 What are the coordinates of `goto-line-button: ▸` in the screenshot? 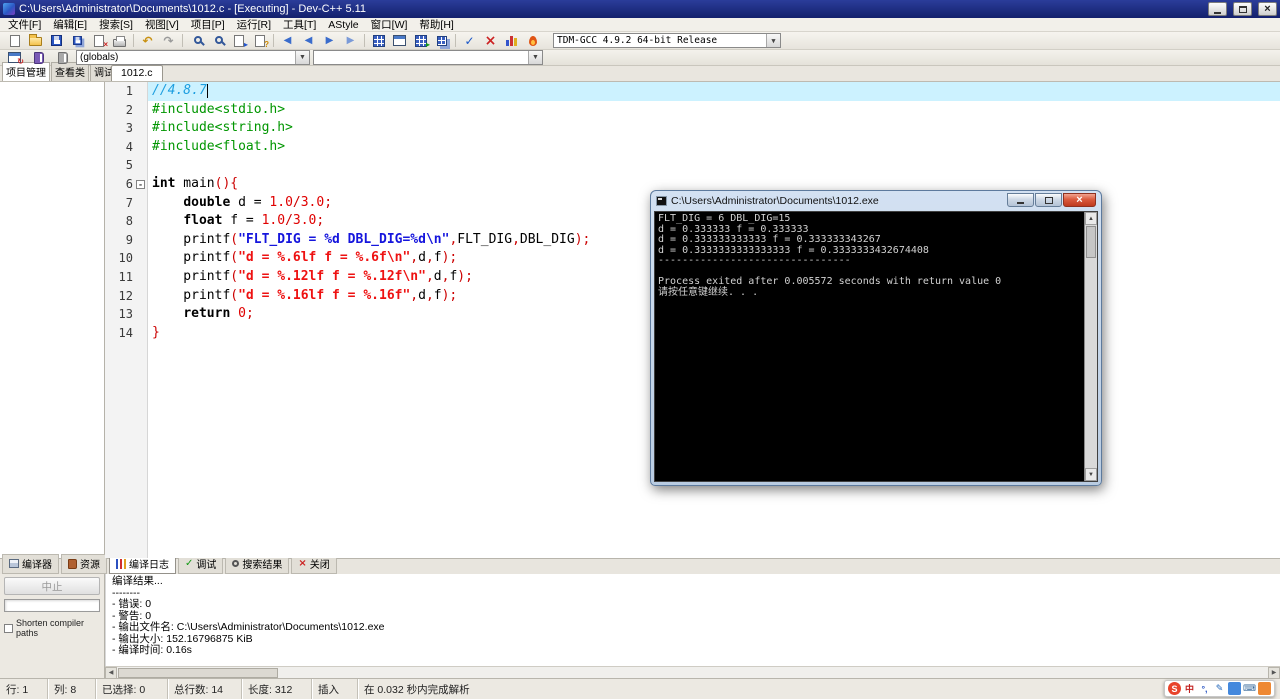 It's located at (238, 41).